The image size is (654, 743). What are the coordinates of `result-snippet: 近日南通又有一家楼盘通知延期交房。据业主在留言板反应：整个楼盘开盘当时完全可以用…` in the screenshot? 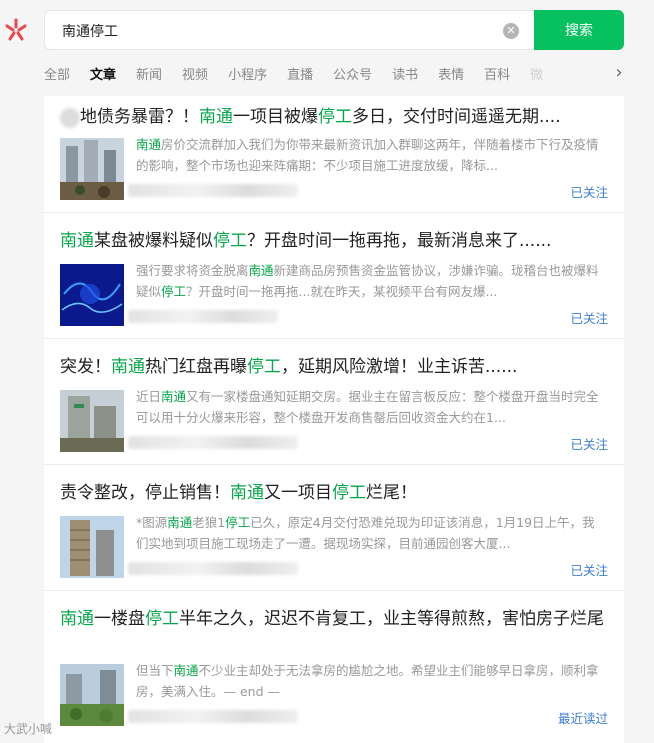 It's located at (367, 407).